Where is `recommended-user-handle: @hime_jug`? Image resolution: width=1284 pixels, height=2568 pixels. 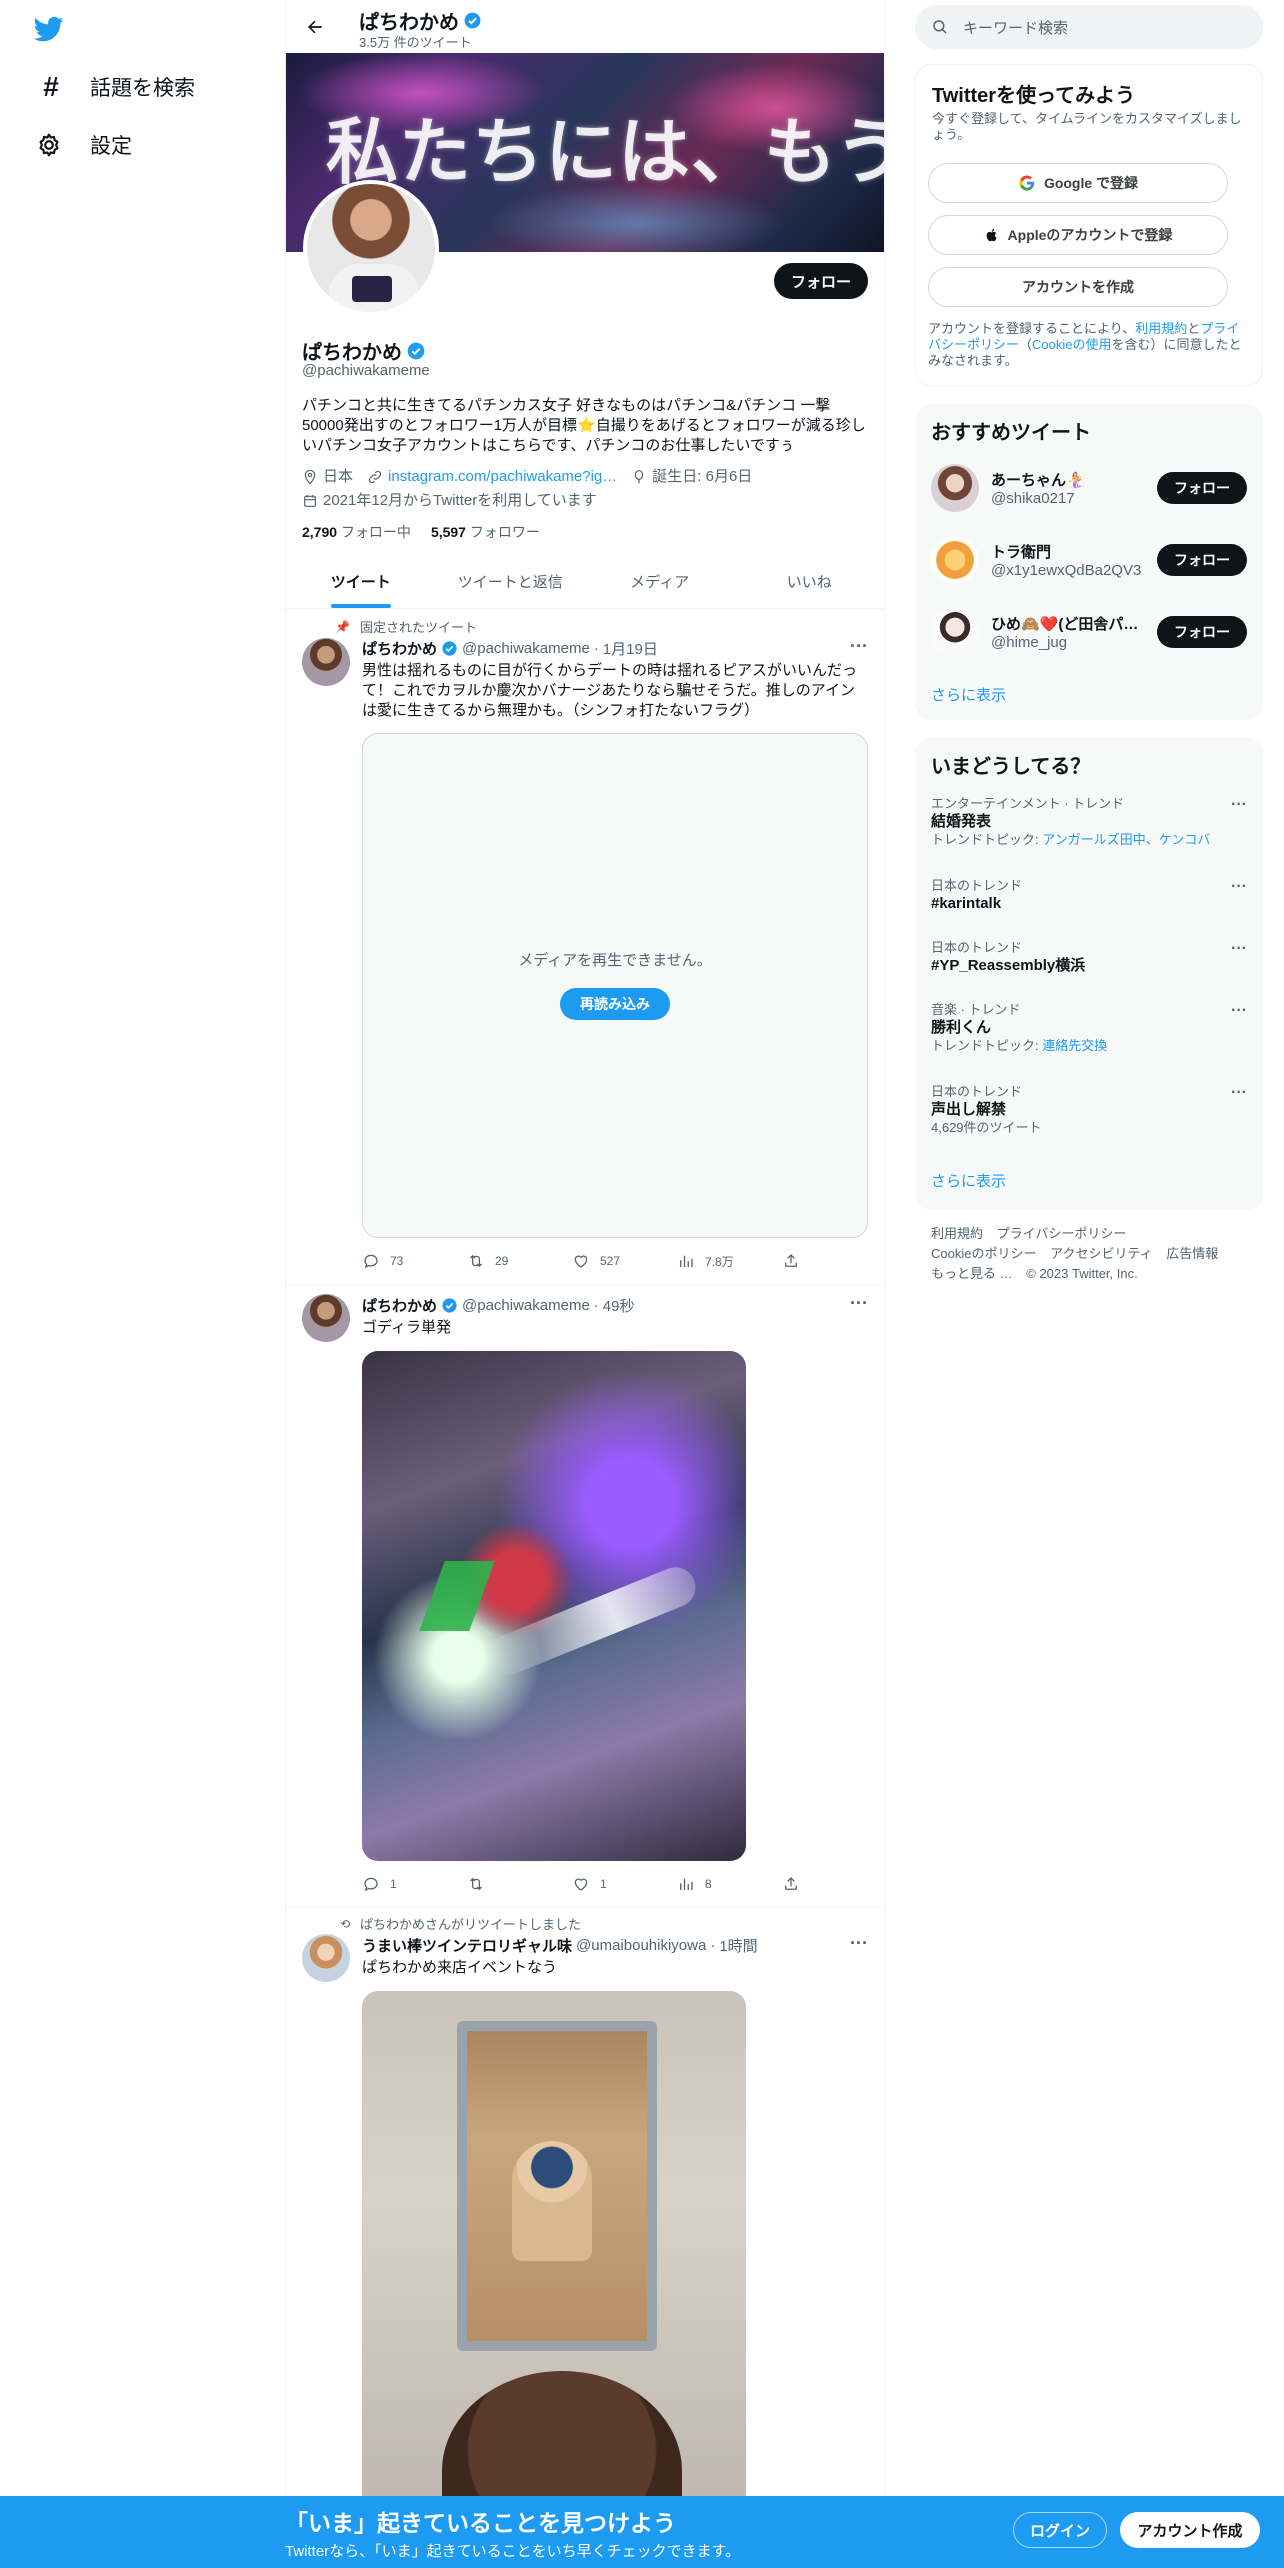 recommended-user-handle: @hime_jug is located at coordinates (1029, 642).